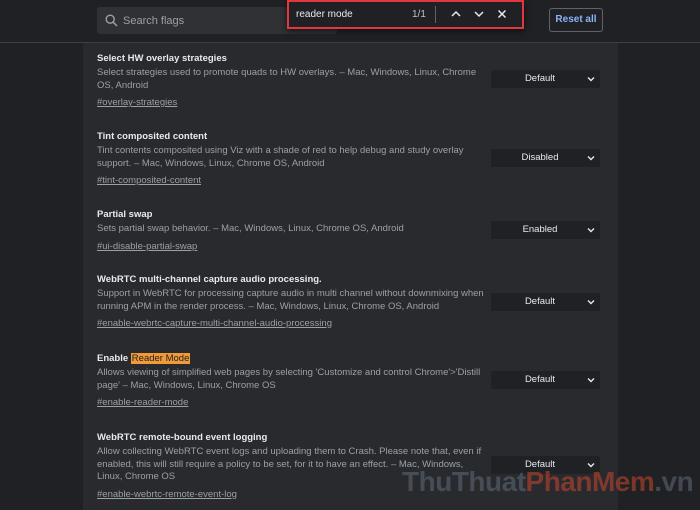 This screenshot has width=700, height=510. I want to click on flag-title: Partial swap, so click(125, 214).